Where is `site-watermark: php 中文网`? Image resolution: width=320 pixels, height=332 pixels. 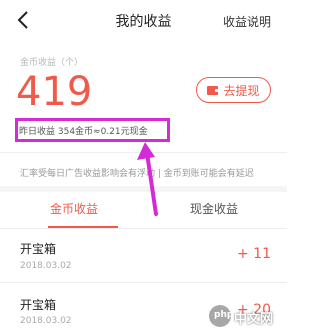 site-watermark: php 中文网 is located at coordinates (245, 316).